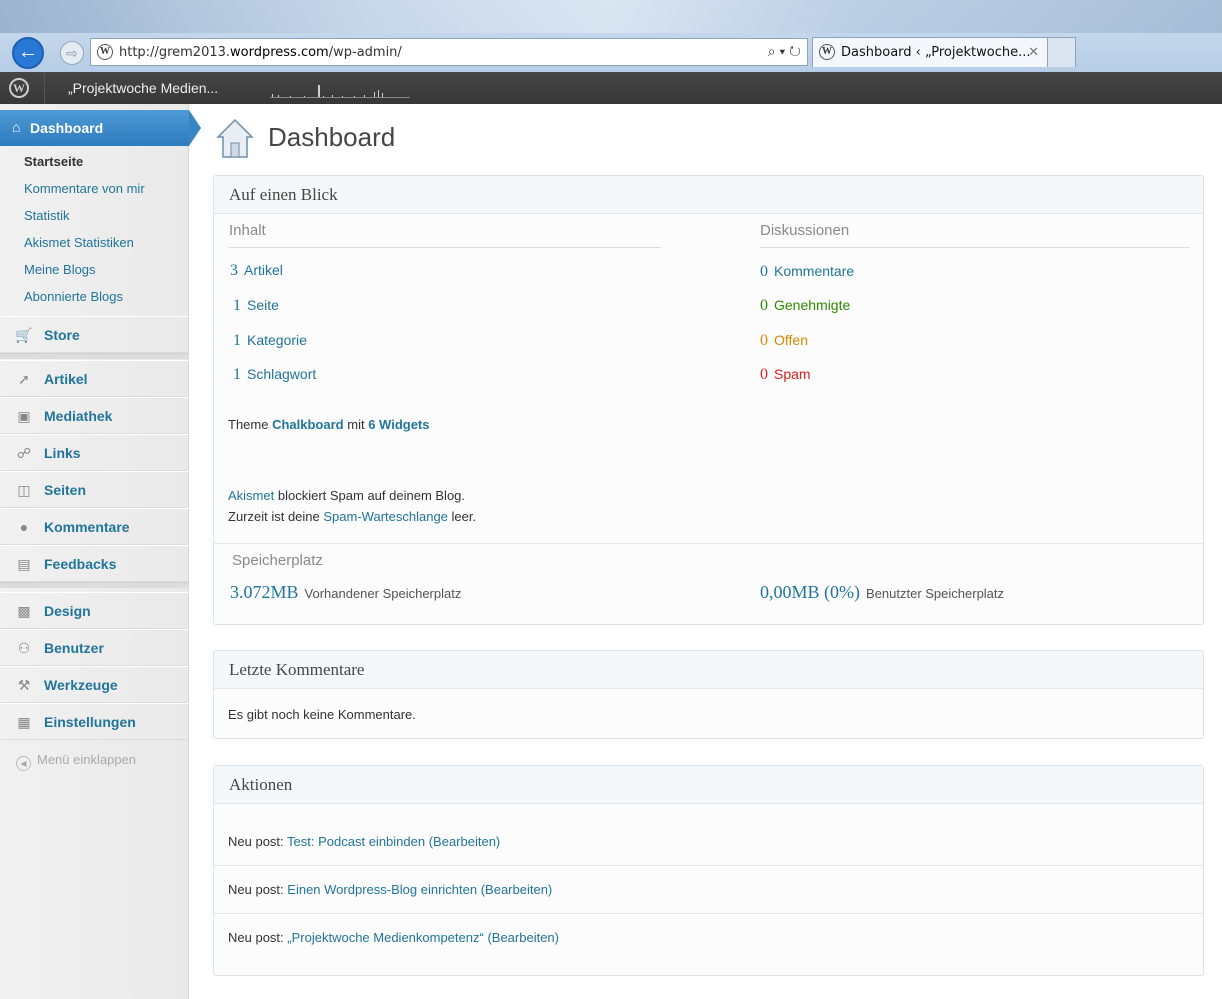 Image resolution: width=1222 pixels, height=999 pixels. What do you see at coordinates (784, 51) in the screenshot?
I see `search-refresh-icons: ⌕ ▾ ↻` at bounding box center [784, 51].